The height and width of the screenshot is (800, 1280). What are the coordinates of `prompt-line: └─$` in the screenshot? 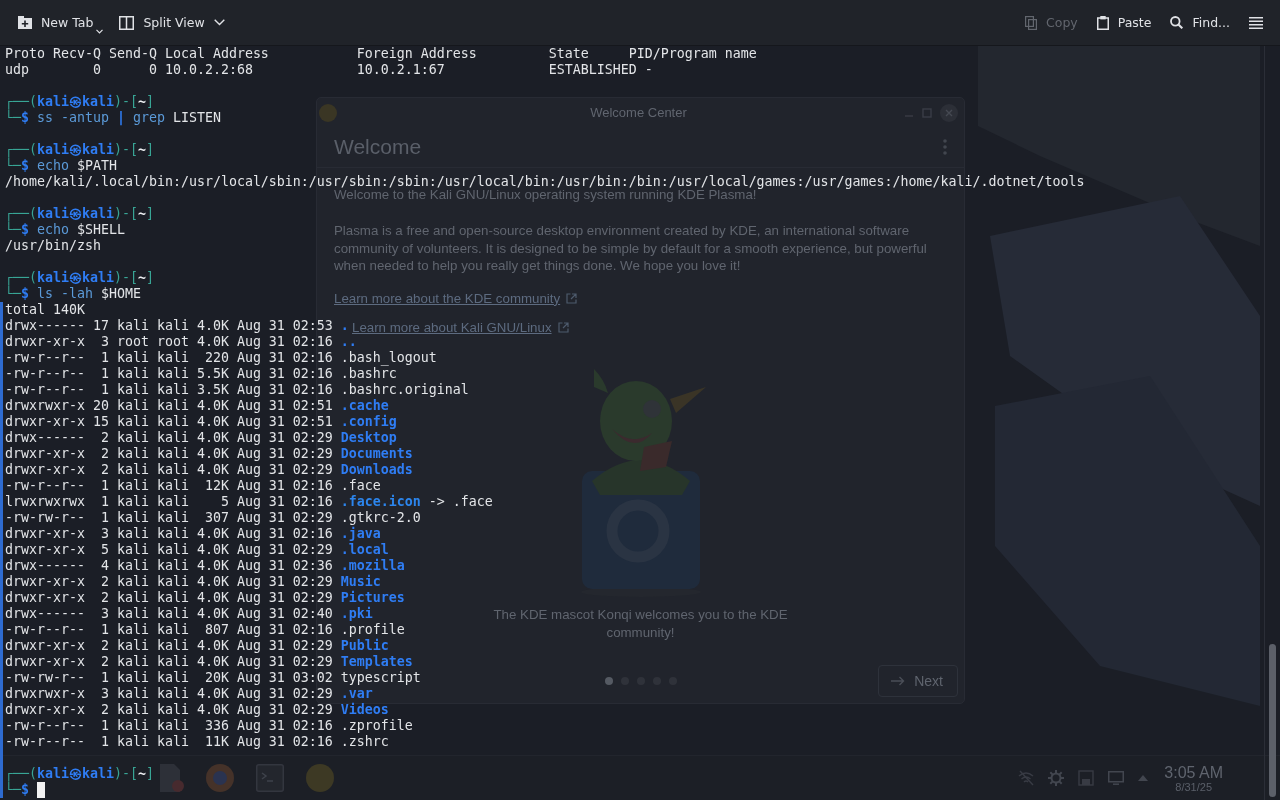 It's located at (17, 789).